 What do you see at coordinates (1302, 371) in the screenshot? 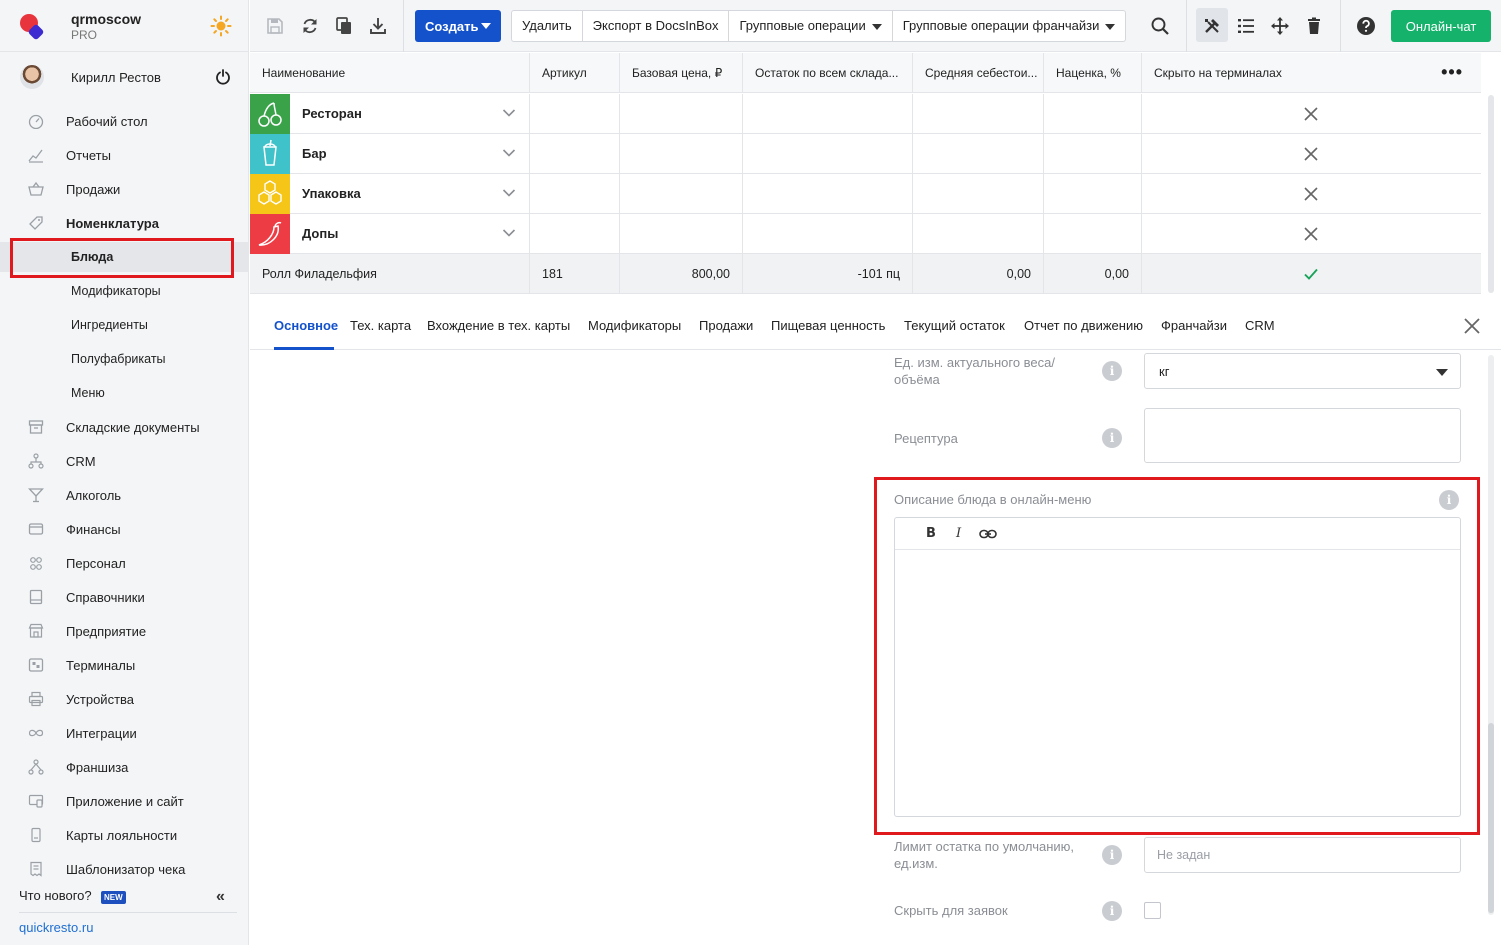
I see `unit-select: кг` at bounding box center [1302, 371].